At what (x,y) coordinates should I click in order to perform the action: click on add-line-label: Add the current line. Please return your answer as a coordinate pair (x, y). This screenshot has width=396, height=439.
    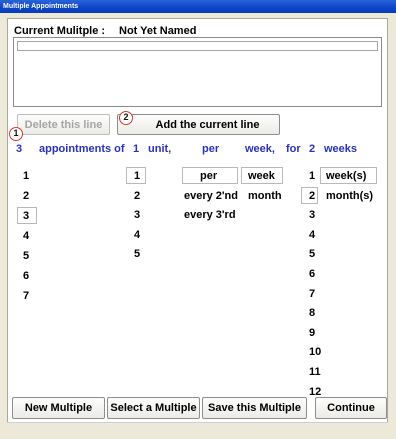
    Looking at the image, I should click on (207, 124).